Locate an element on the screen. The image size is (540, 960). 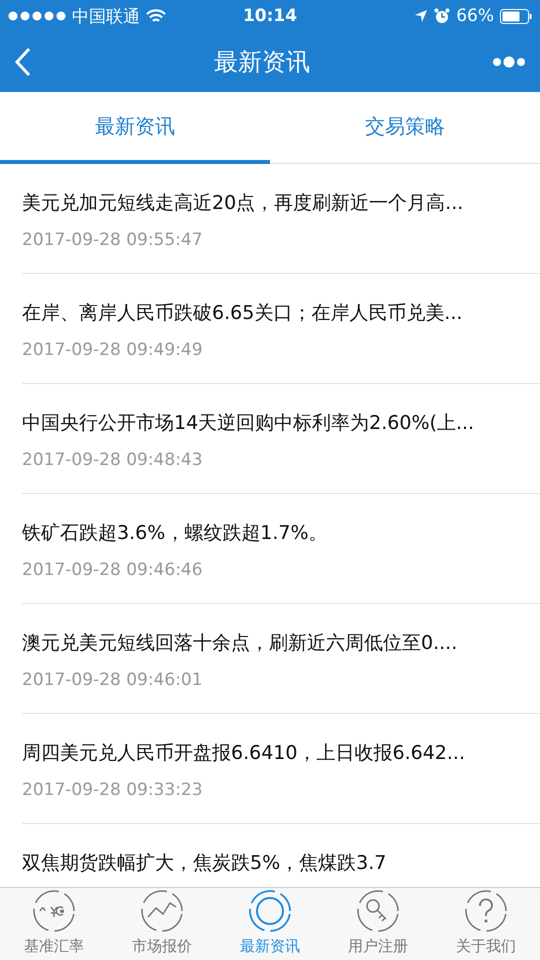
more-icon is located at coordinates (509, 62).